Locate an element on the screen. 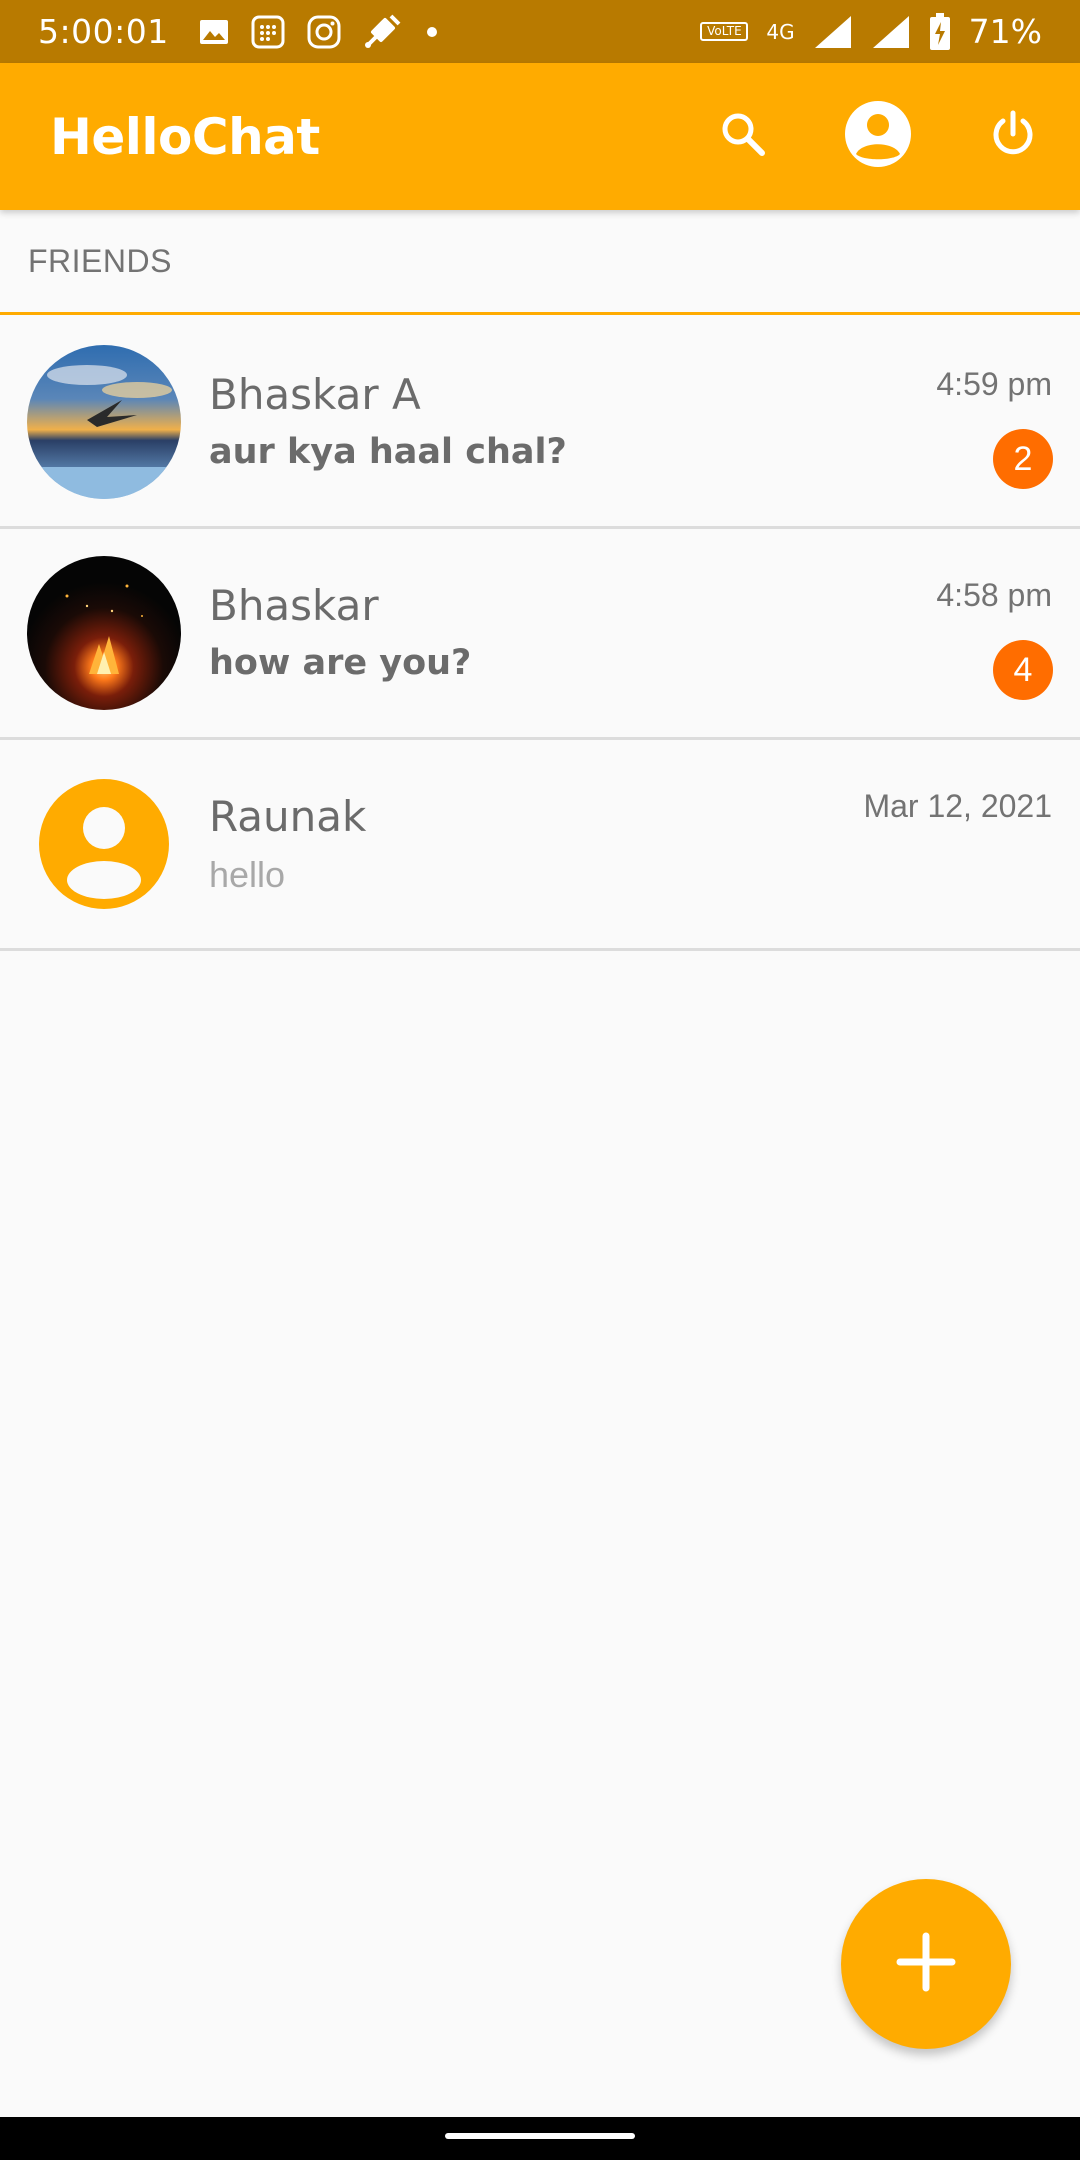  chat-row: Bhaskar how are you? 4:58 pm 4 is located at coordinates (540, 634).